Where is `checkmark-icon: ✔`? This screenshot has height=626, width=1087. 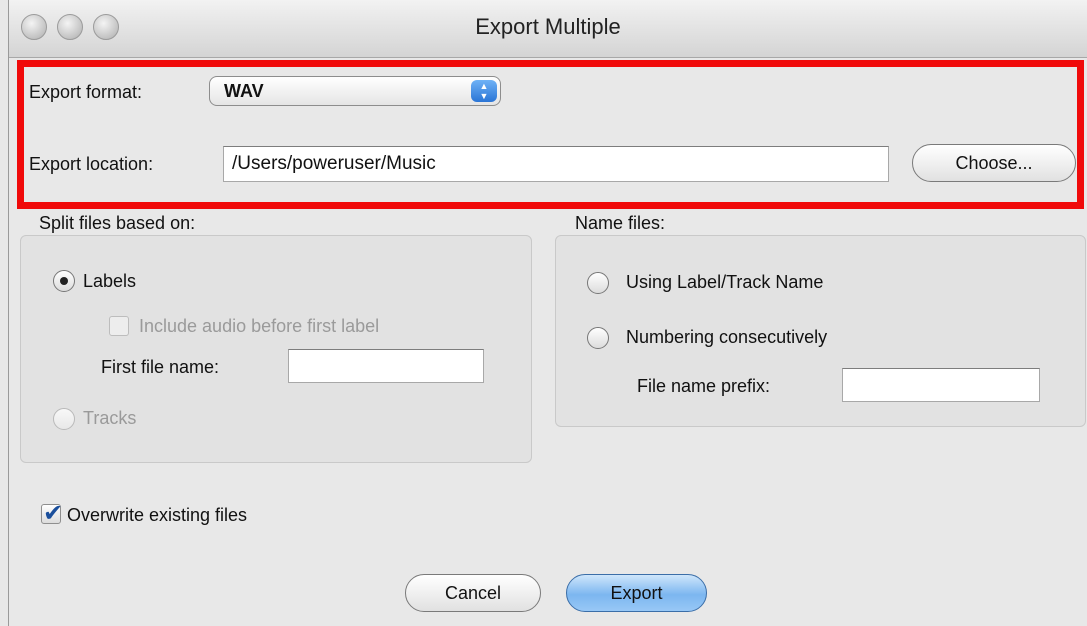
checkmark-icon: ✔ is located at coordinates (53, 513).